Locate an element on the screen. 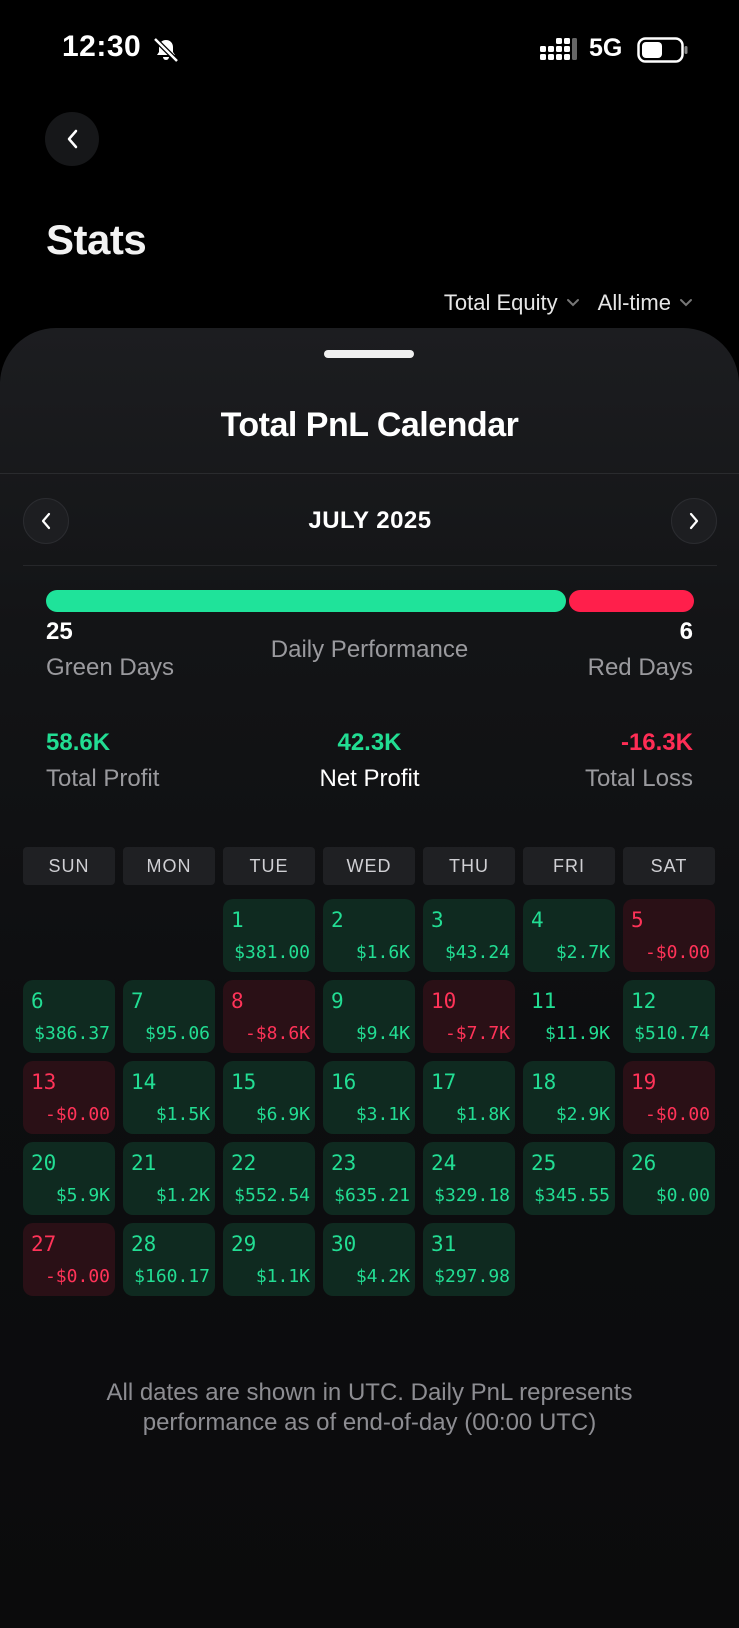 The height and width of the screenshot is (1628, 739). calendar-day-cell: 19 -$0.00 is located at coordinates (669, 1097).